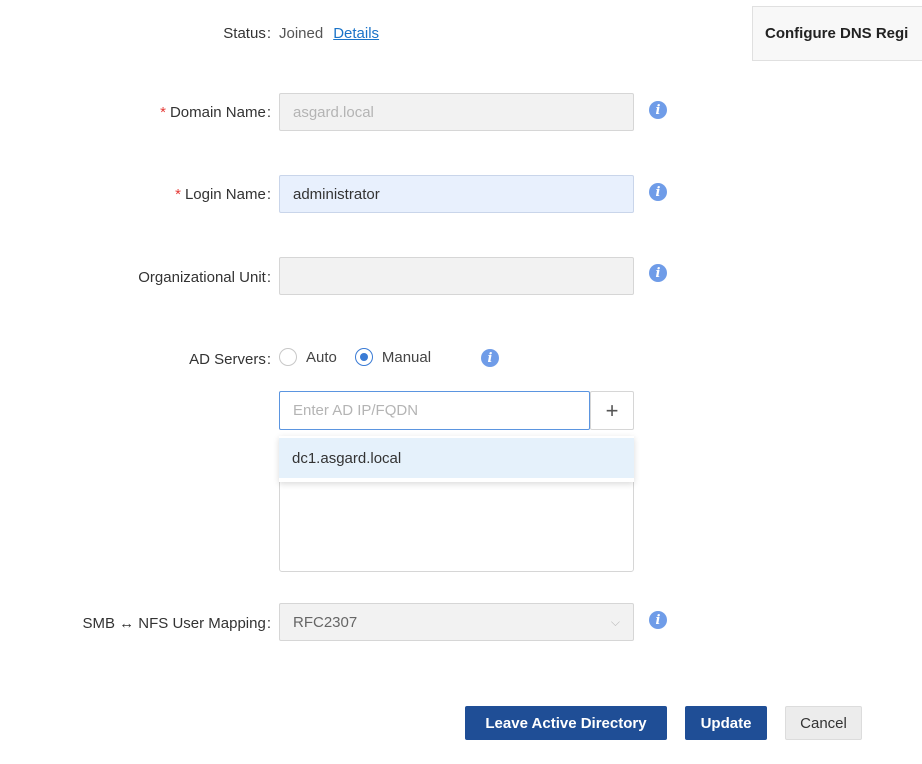 This screenshot has width=922, height=764. Describe the element at coordinates (658, 192) in the screenshot. I see `login-name-info-icon: i` at that location.